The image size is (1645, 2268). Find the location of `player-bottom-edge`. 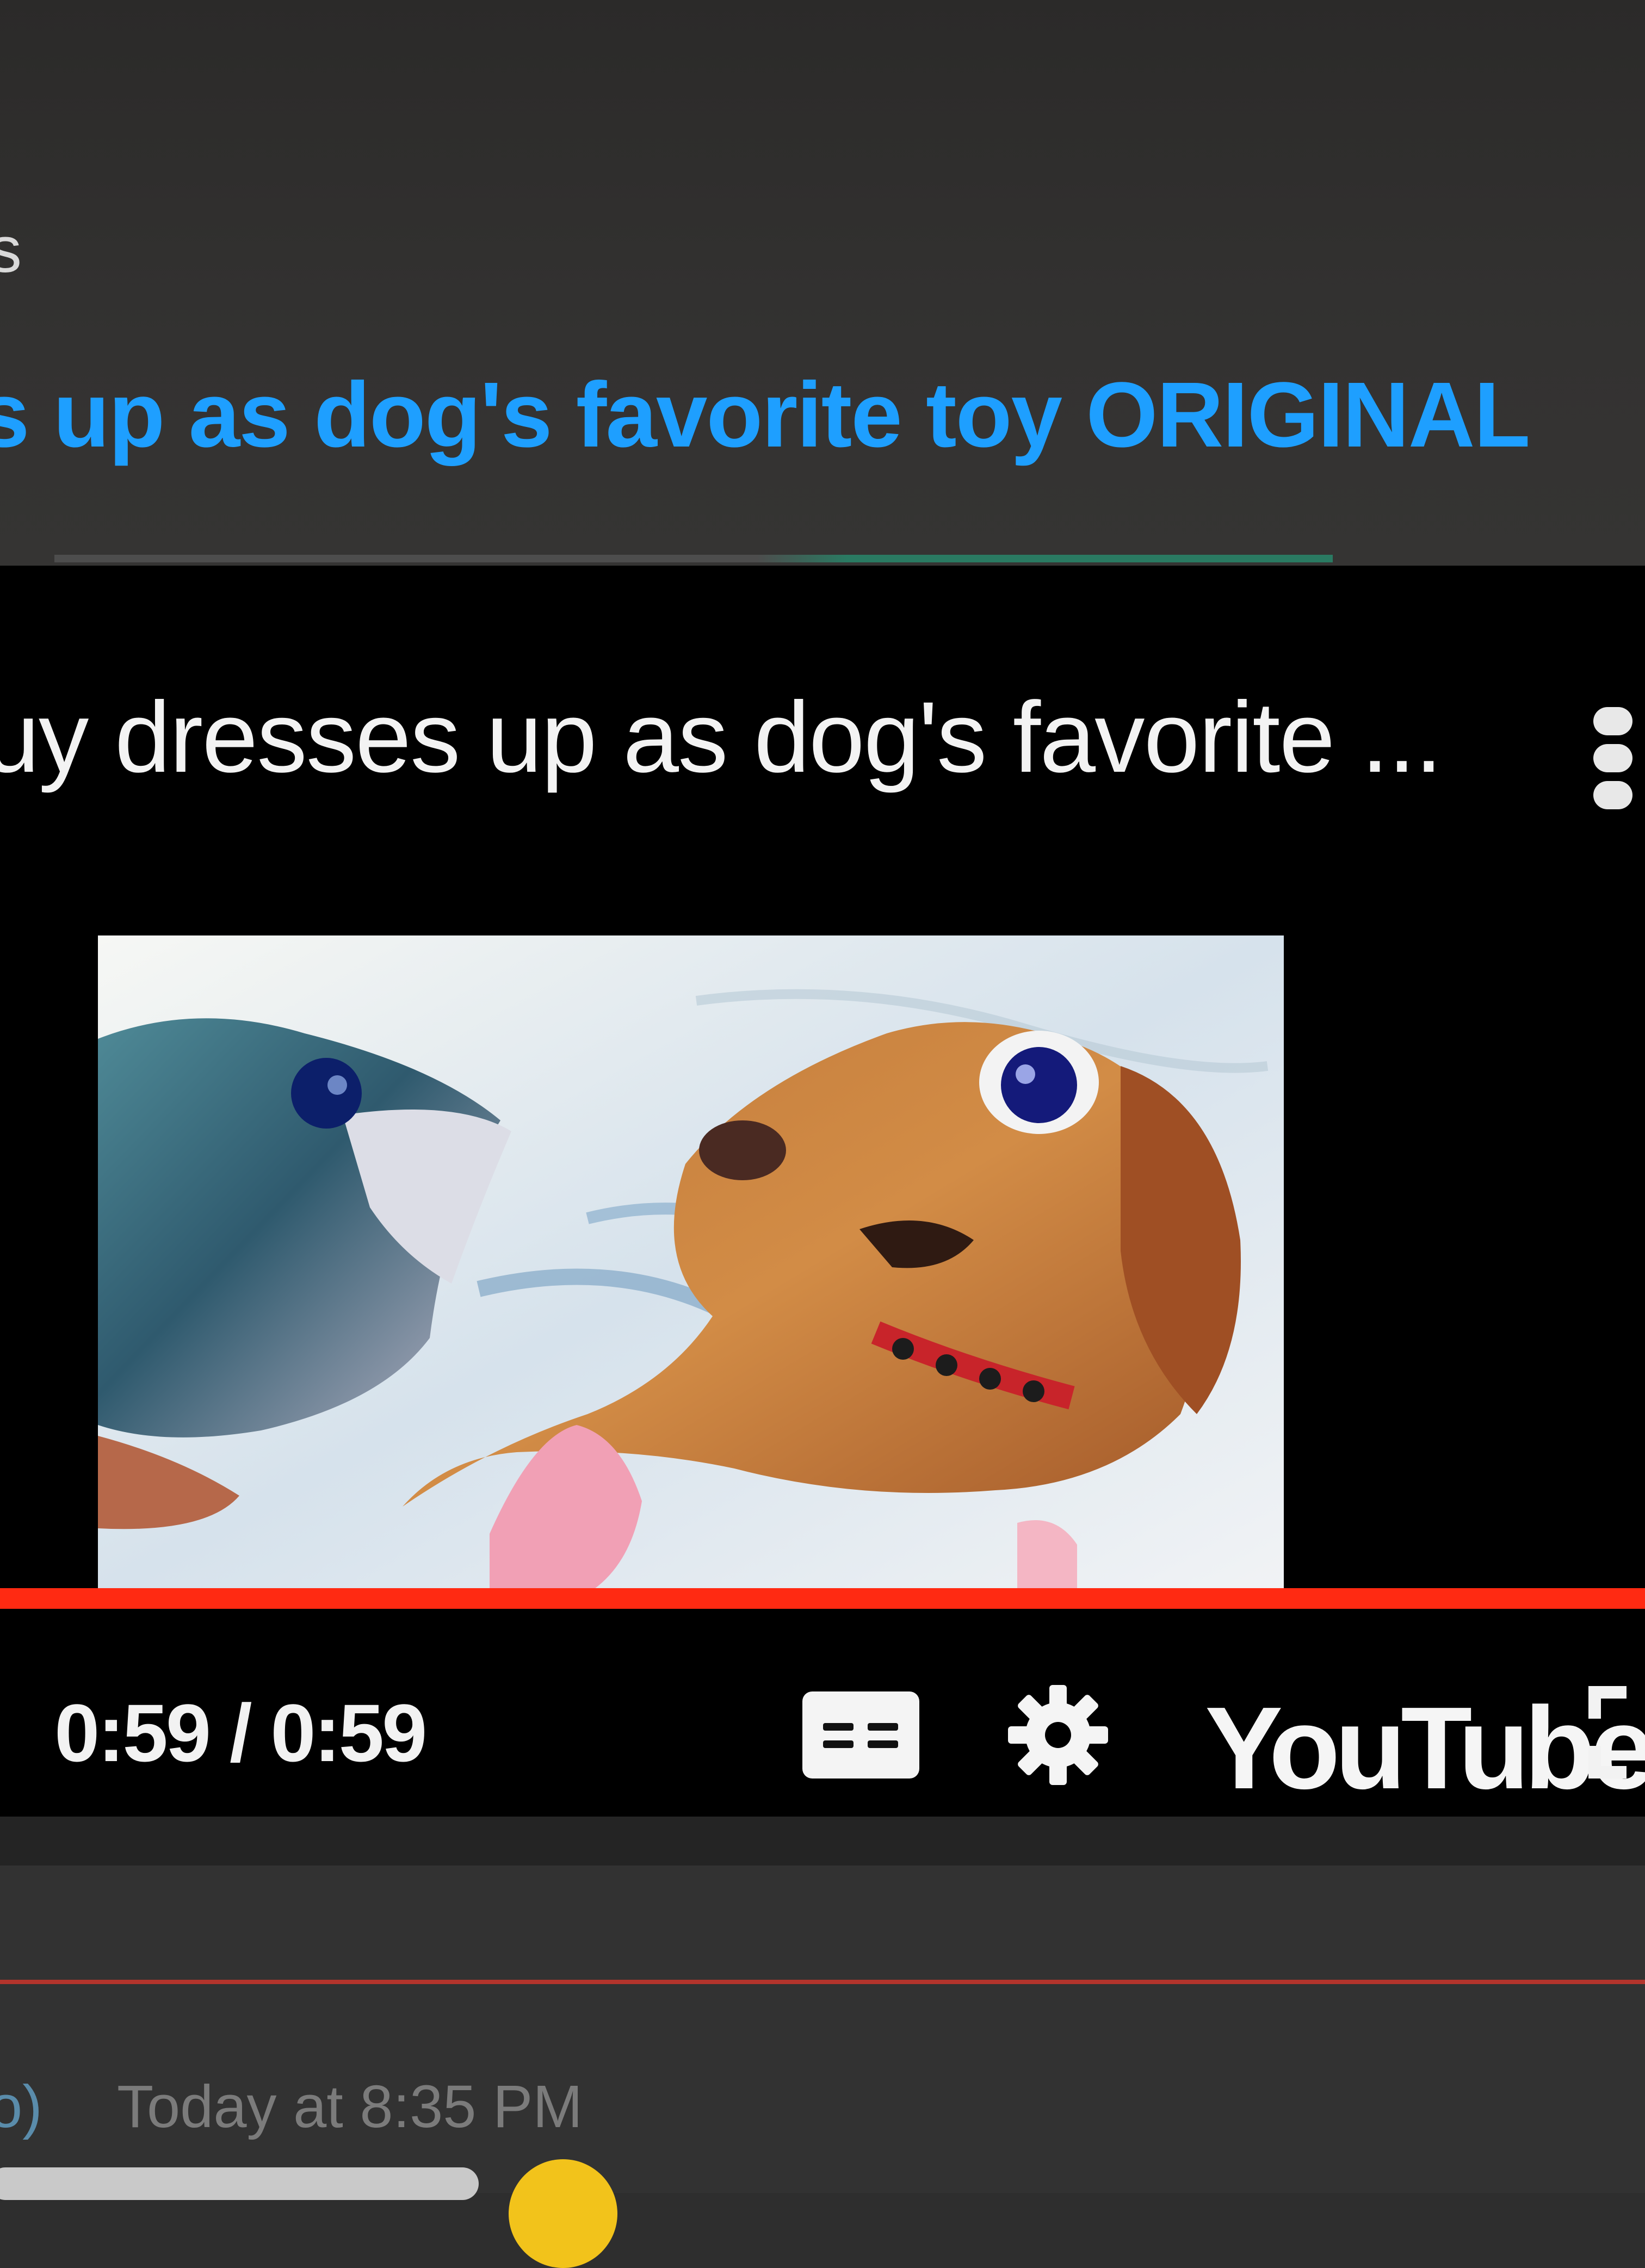

player-bottom-edge is located at coordinates (822, 1841).